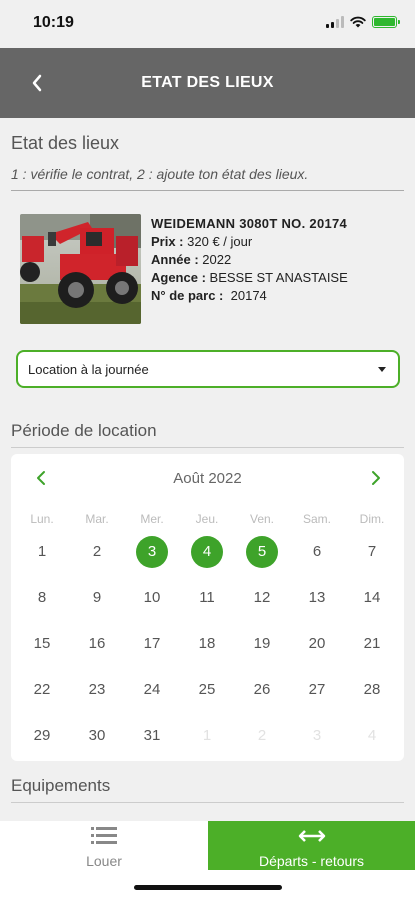 Image resolution: width=415 pixels, height=900 pixels. Describe the element at coordinates (42, 644) in the screenshot. I see `calendar-day: 15` at that location.